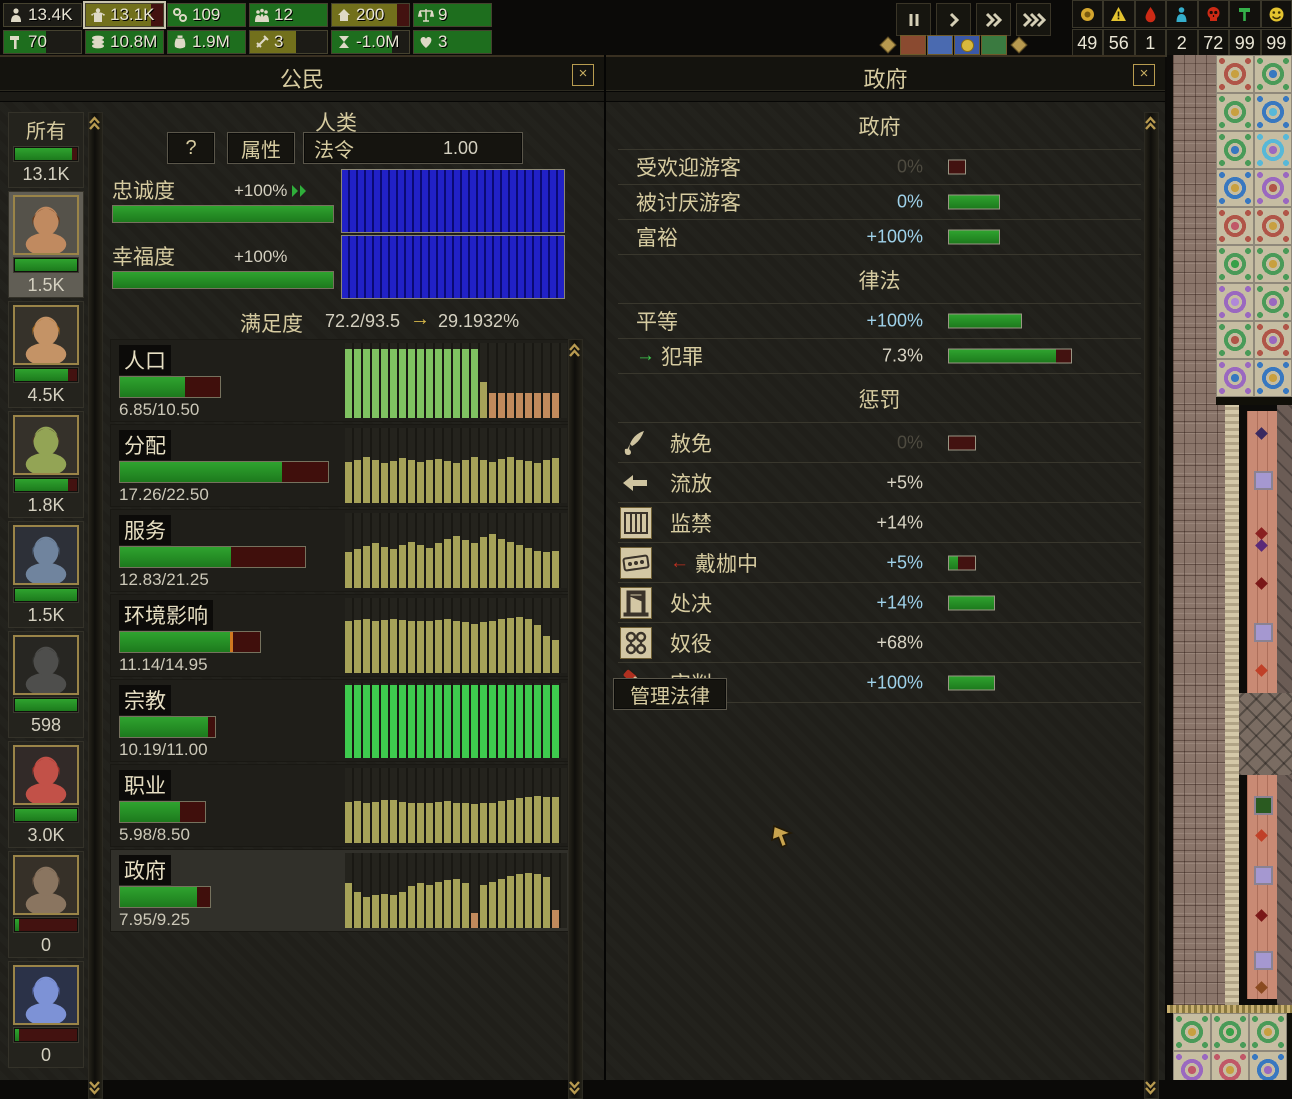 Image resolution: width=1292 pixels, height=1099 pixels. Describe the element at coordinates (879, 201) in the screenshot. I see `law-row-被讨厌游客: 被讨厌游客0%` at that location.